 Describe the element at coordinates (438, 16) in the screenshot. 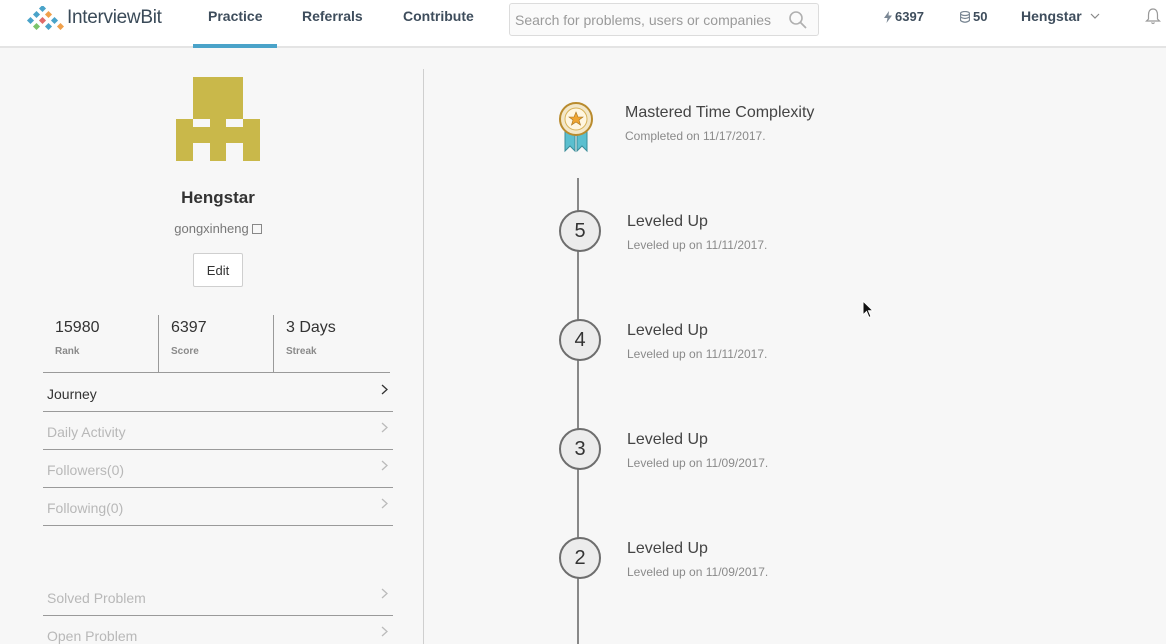

I see `nav-tab-contribute: Contribute` at that location.